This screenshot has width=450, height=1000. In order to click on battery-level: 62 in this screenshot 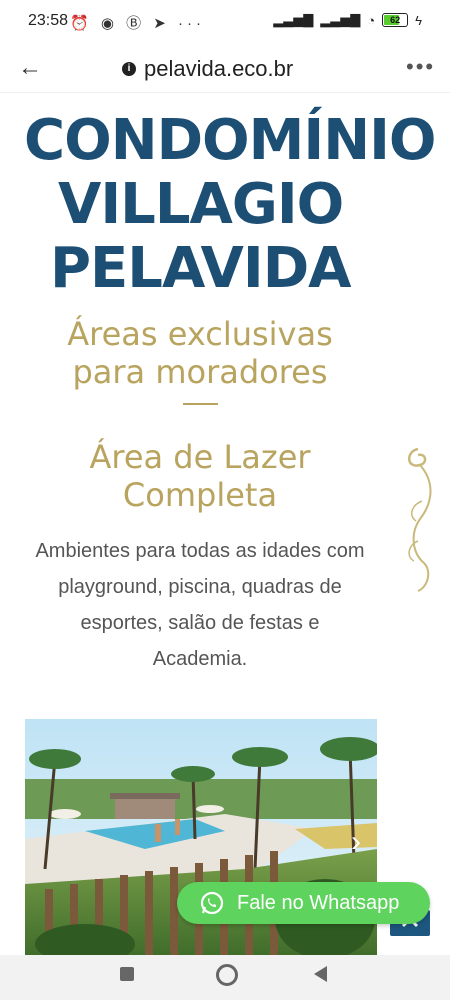, I will do `click(395, 20)`.